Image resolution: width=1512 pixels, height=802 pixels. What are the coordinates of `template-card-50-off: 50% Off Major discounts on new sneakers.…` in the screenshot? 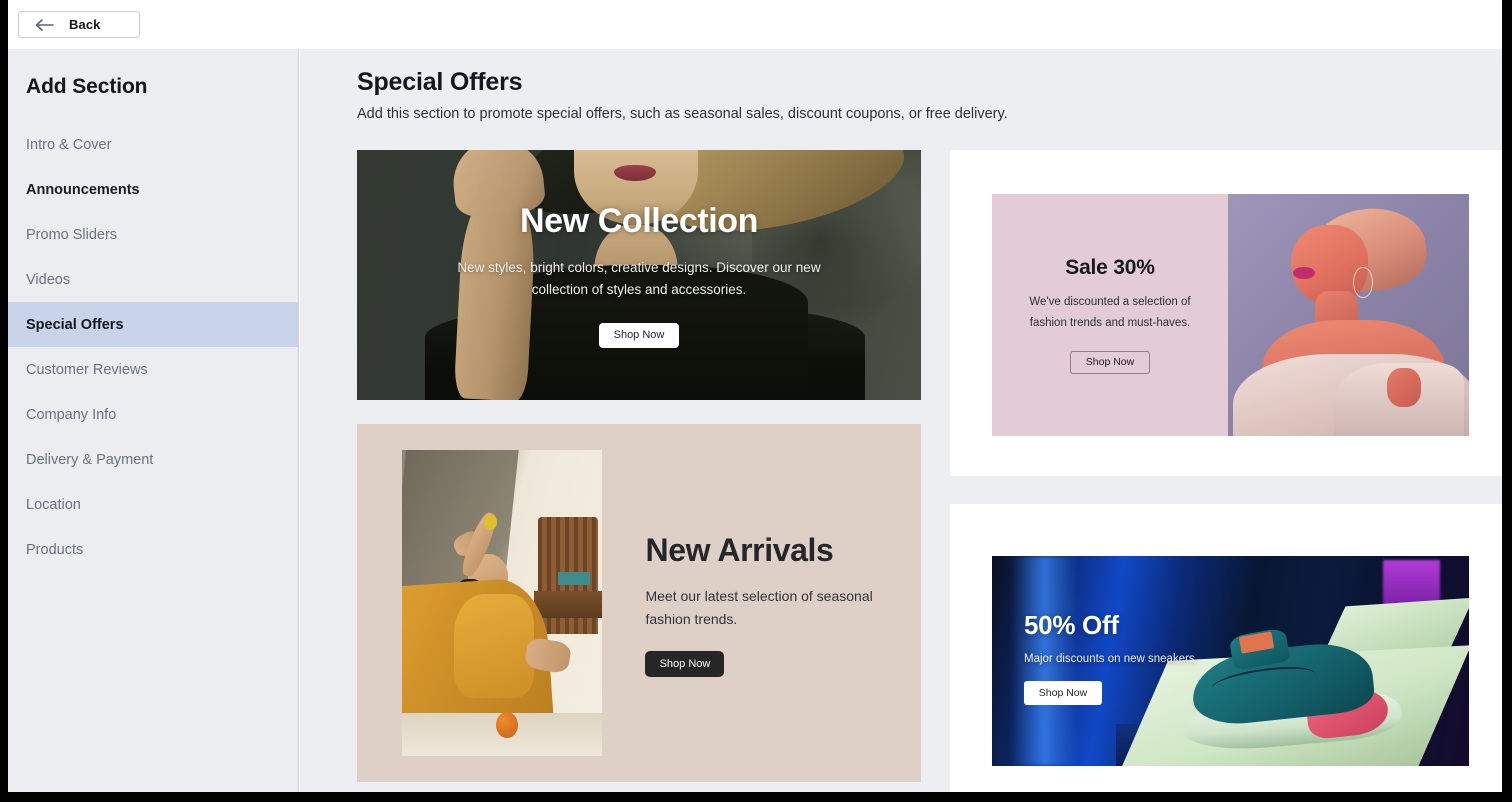 It's located at (1226, 648).